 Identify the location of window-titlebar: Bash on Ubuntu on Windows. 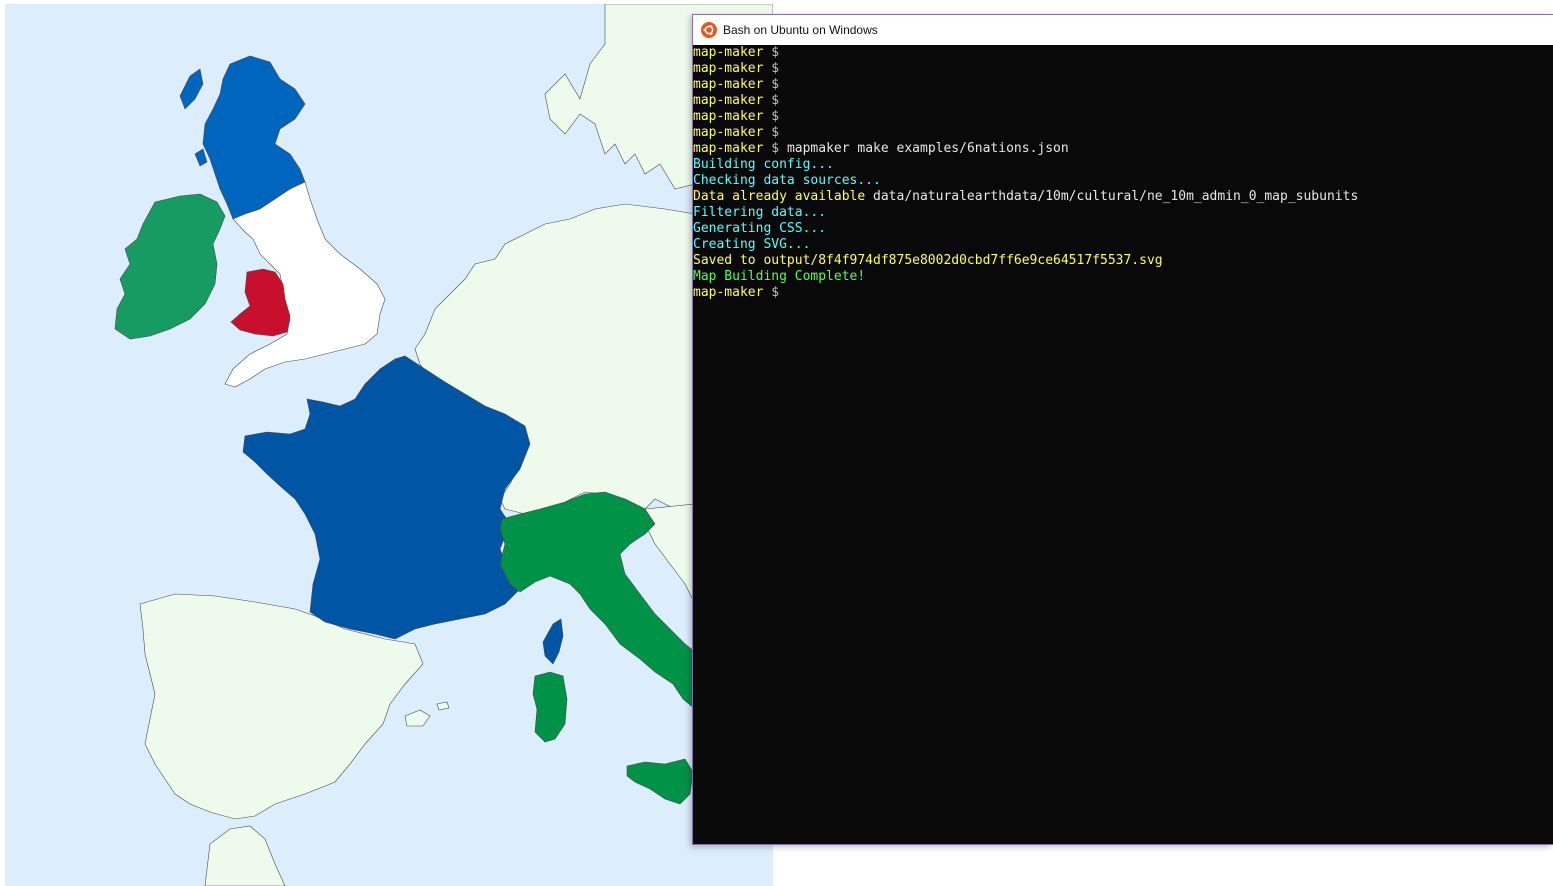
(1123, 30).